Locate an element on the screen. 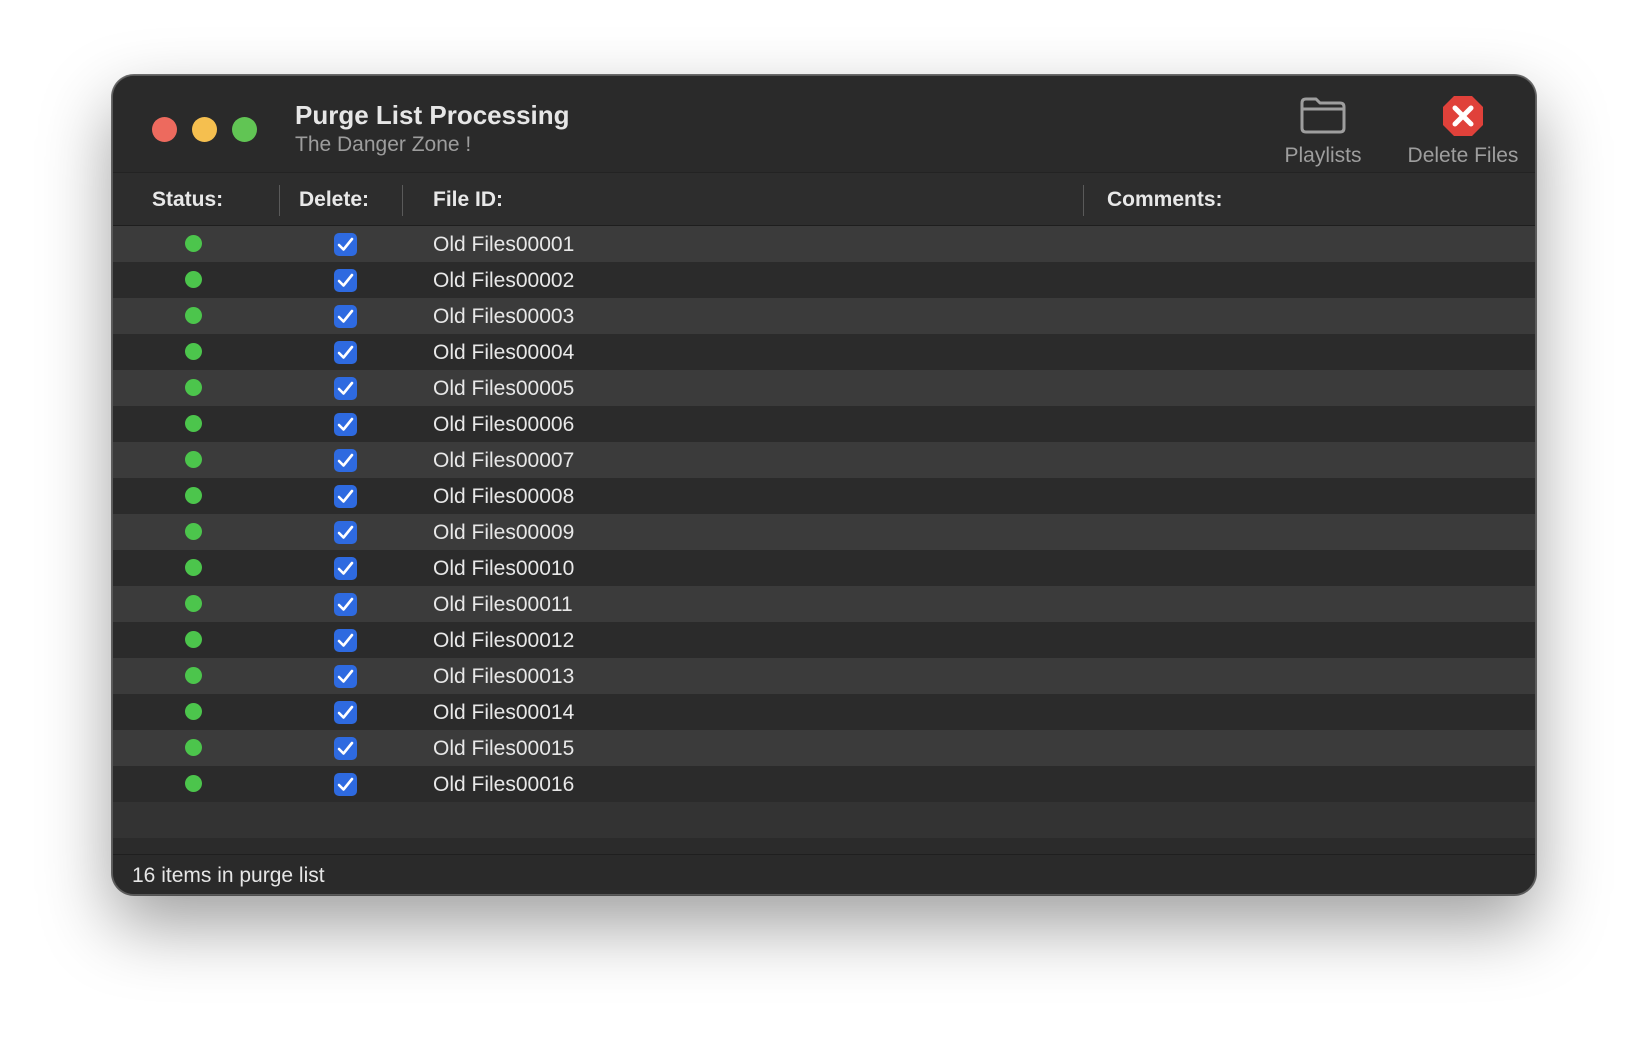 The image size is (1646, 1040). file-id-cell: Old Files00005 is located at coordinates (504, 388).